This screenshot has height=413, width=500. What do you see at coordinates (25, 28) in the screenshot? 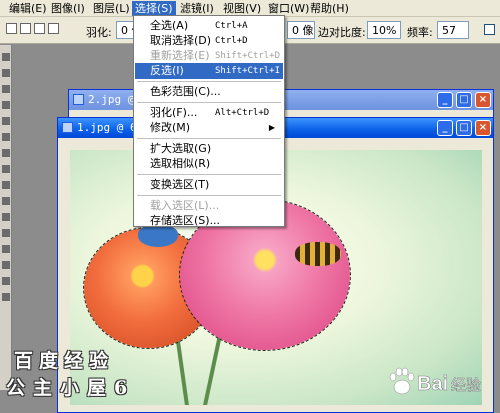
I see `add-selection-icon` at bounding box center [25, 28].